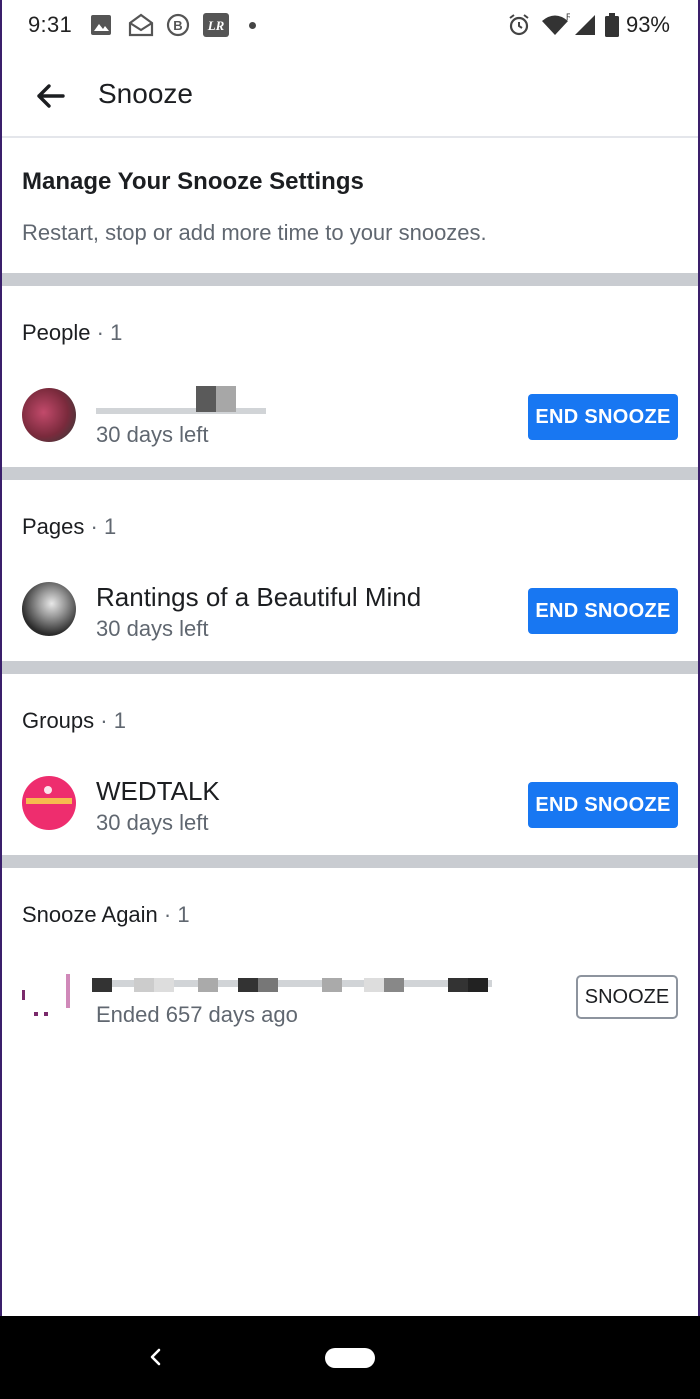  I want to click on nav-back-button, so click(155, 1357).